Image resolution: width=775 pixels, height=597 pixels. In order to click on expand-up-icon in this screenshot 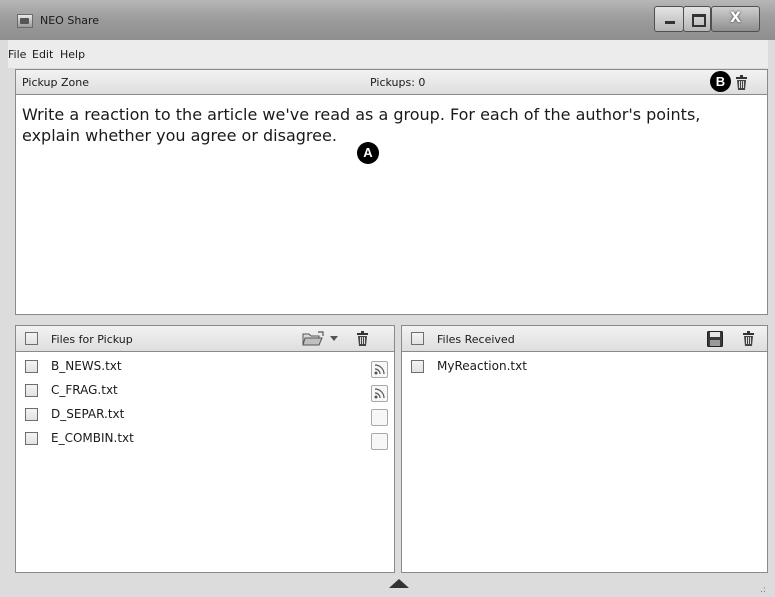, I will do `click(399, 583)`.